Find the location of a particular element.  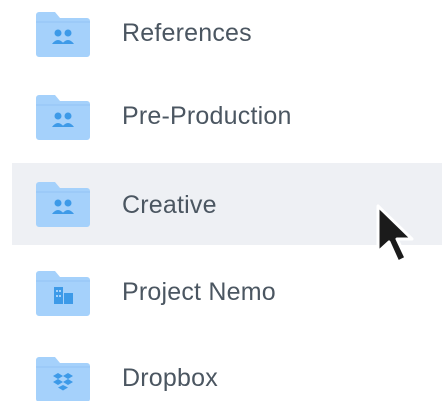

team-folder-icon is located at coordinates (63, 293).